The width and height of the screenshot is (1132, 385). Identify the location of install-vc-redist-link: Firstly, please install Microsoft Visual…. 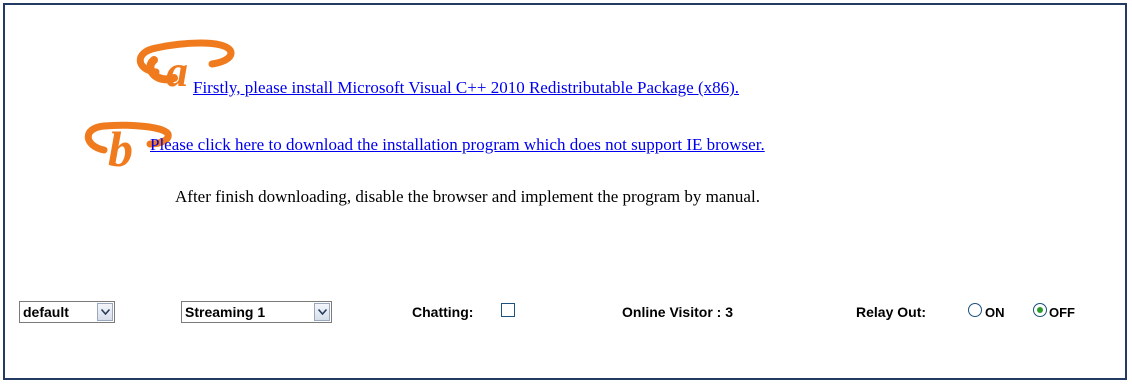
(466, 88).